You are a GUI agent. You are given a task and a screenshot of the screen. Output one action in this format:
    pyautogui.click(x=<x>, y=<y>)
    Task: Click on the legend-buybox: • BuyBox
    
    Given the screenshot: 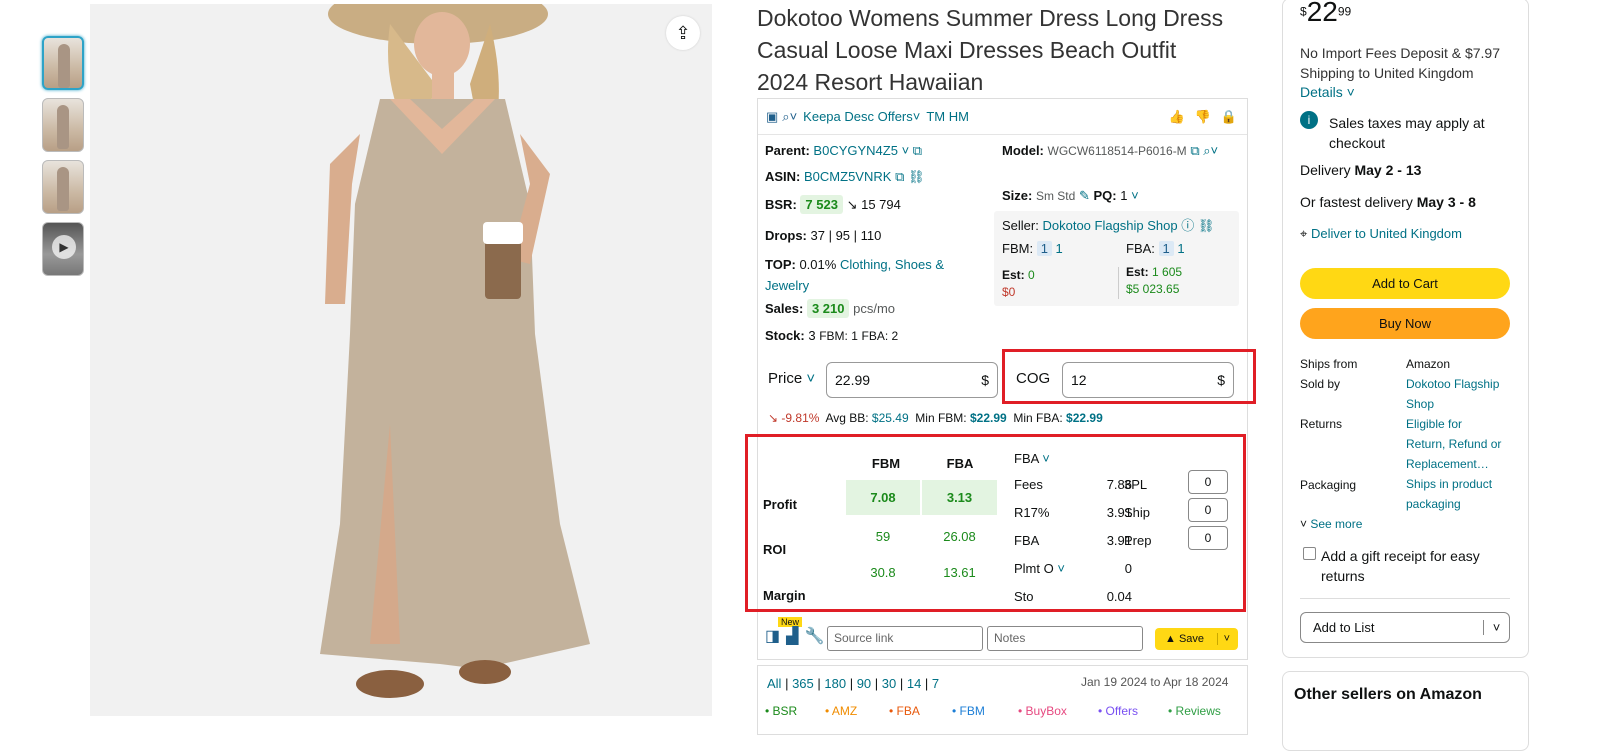 What is the action you would take?
    pyautogui.click(x=1042, y=711)
    